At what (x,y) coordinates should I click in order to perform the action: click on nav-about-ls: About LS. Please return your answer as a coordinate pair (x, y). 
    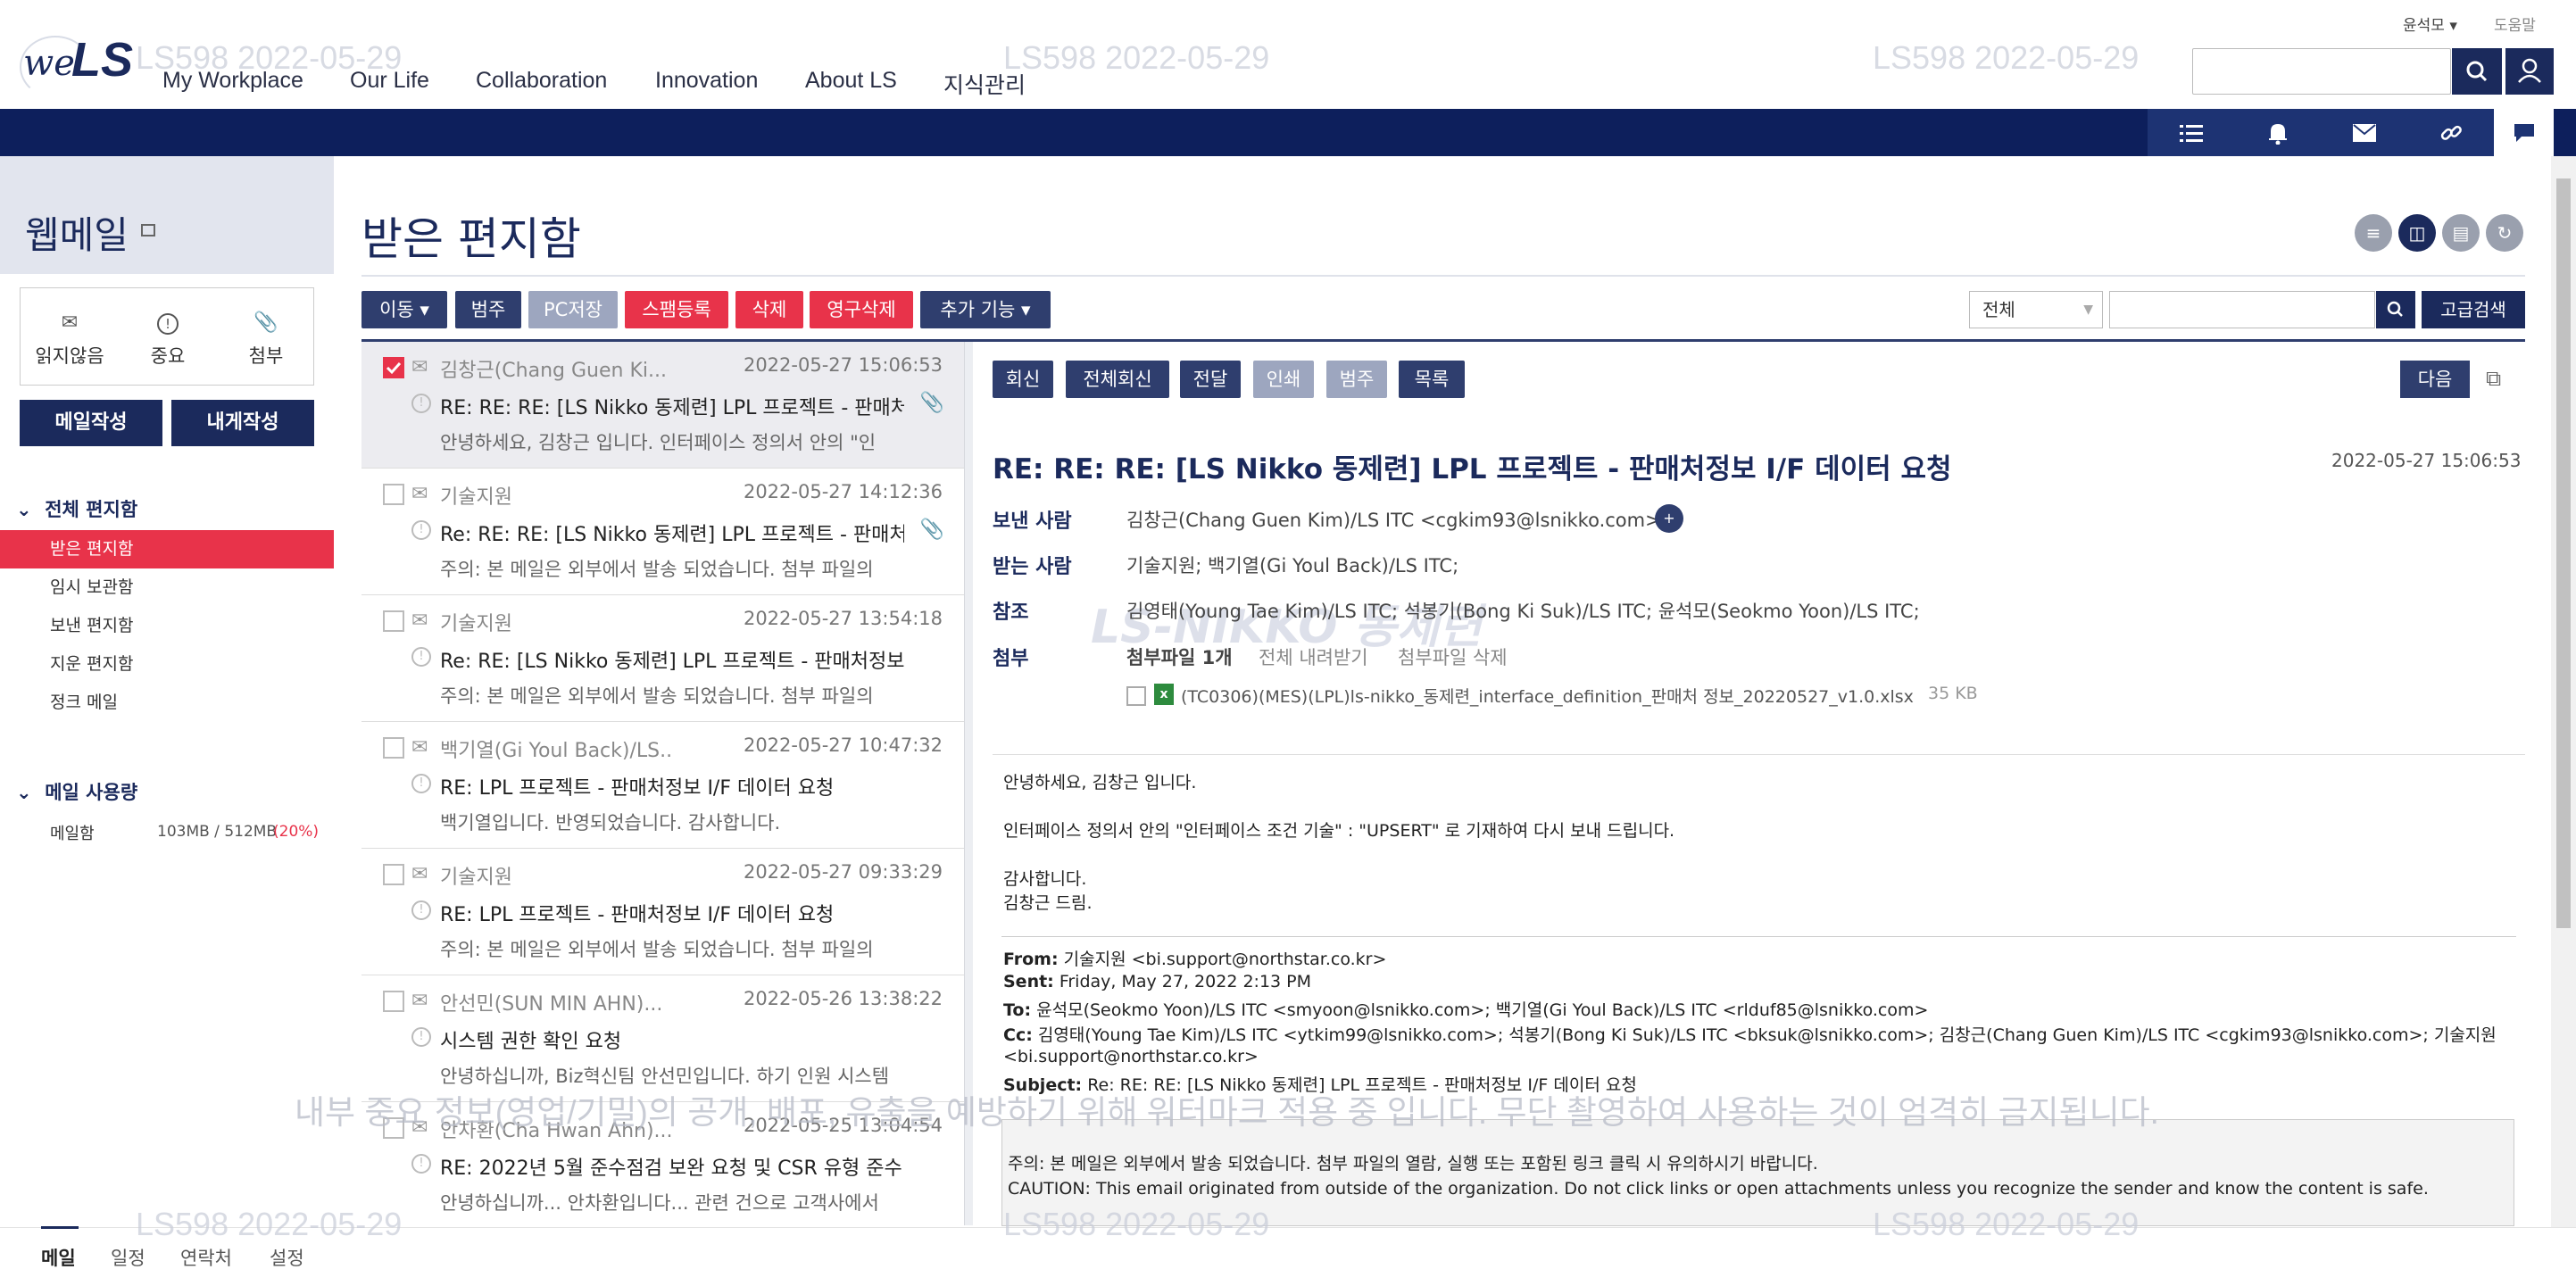
    Looking at the image, I should click on (851, 81).